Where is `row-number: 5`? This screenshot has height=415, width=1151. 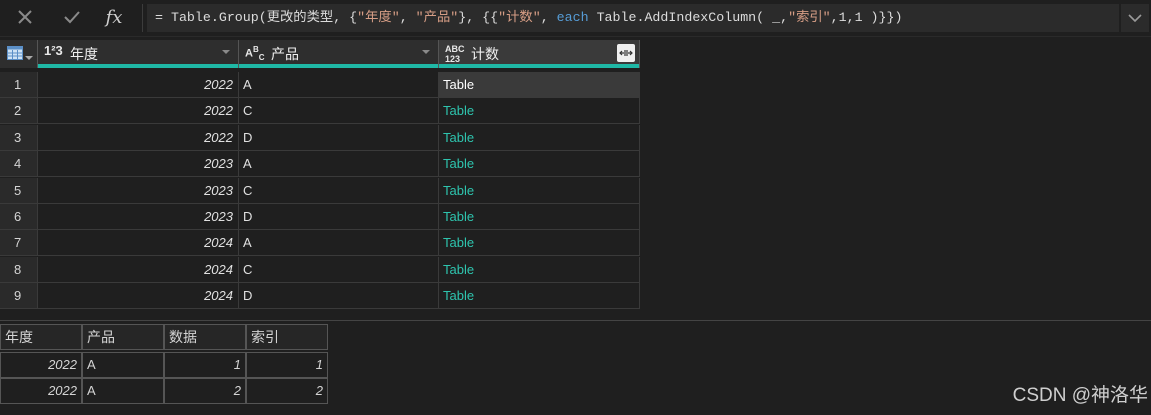 row-number: 5 is located at coordinates (19, 190).